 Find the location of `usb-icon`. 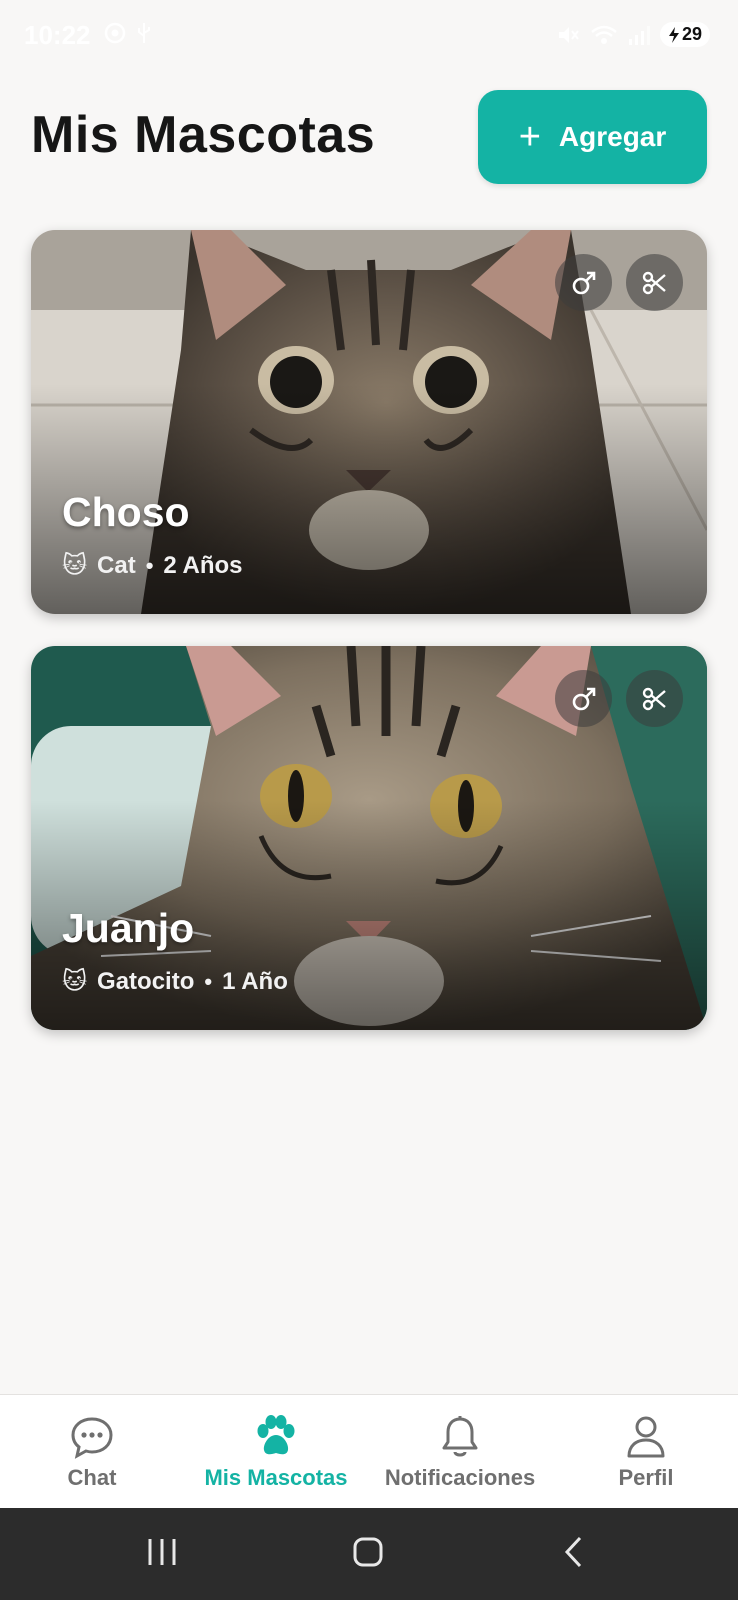

usb-icon is located at coordinates (144, 33).